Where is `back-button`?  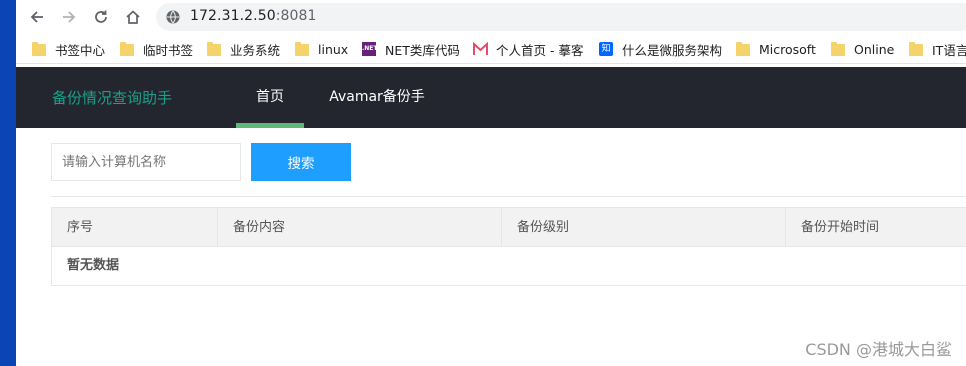
back-button is located at coordinates (37, 17).